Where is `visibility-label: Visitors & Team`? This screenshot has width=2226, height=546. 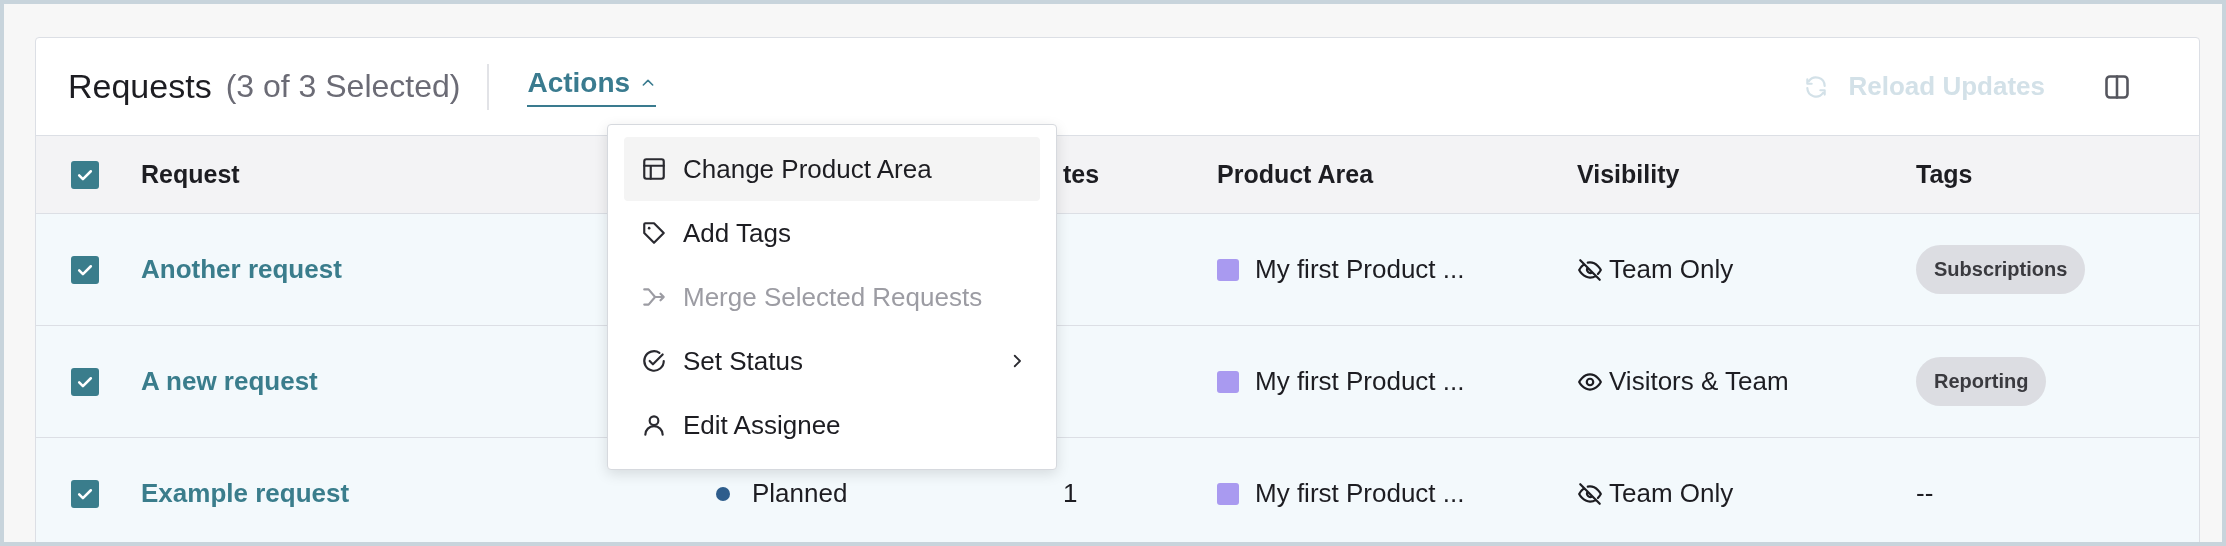 visibility-label: Visitors & Team is located at coordinates (1699, 381).